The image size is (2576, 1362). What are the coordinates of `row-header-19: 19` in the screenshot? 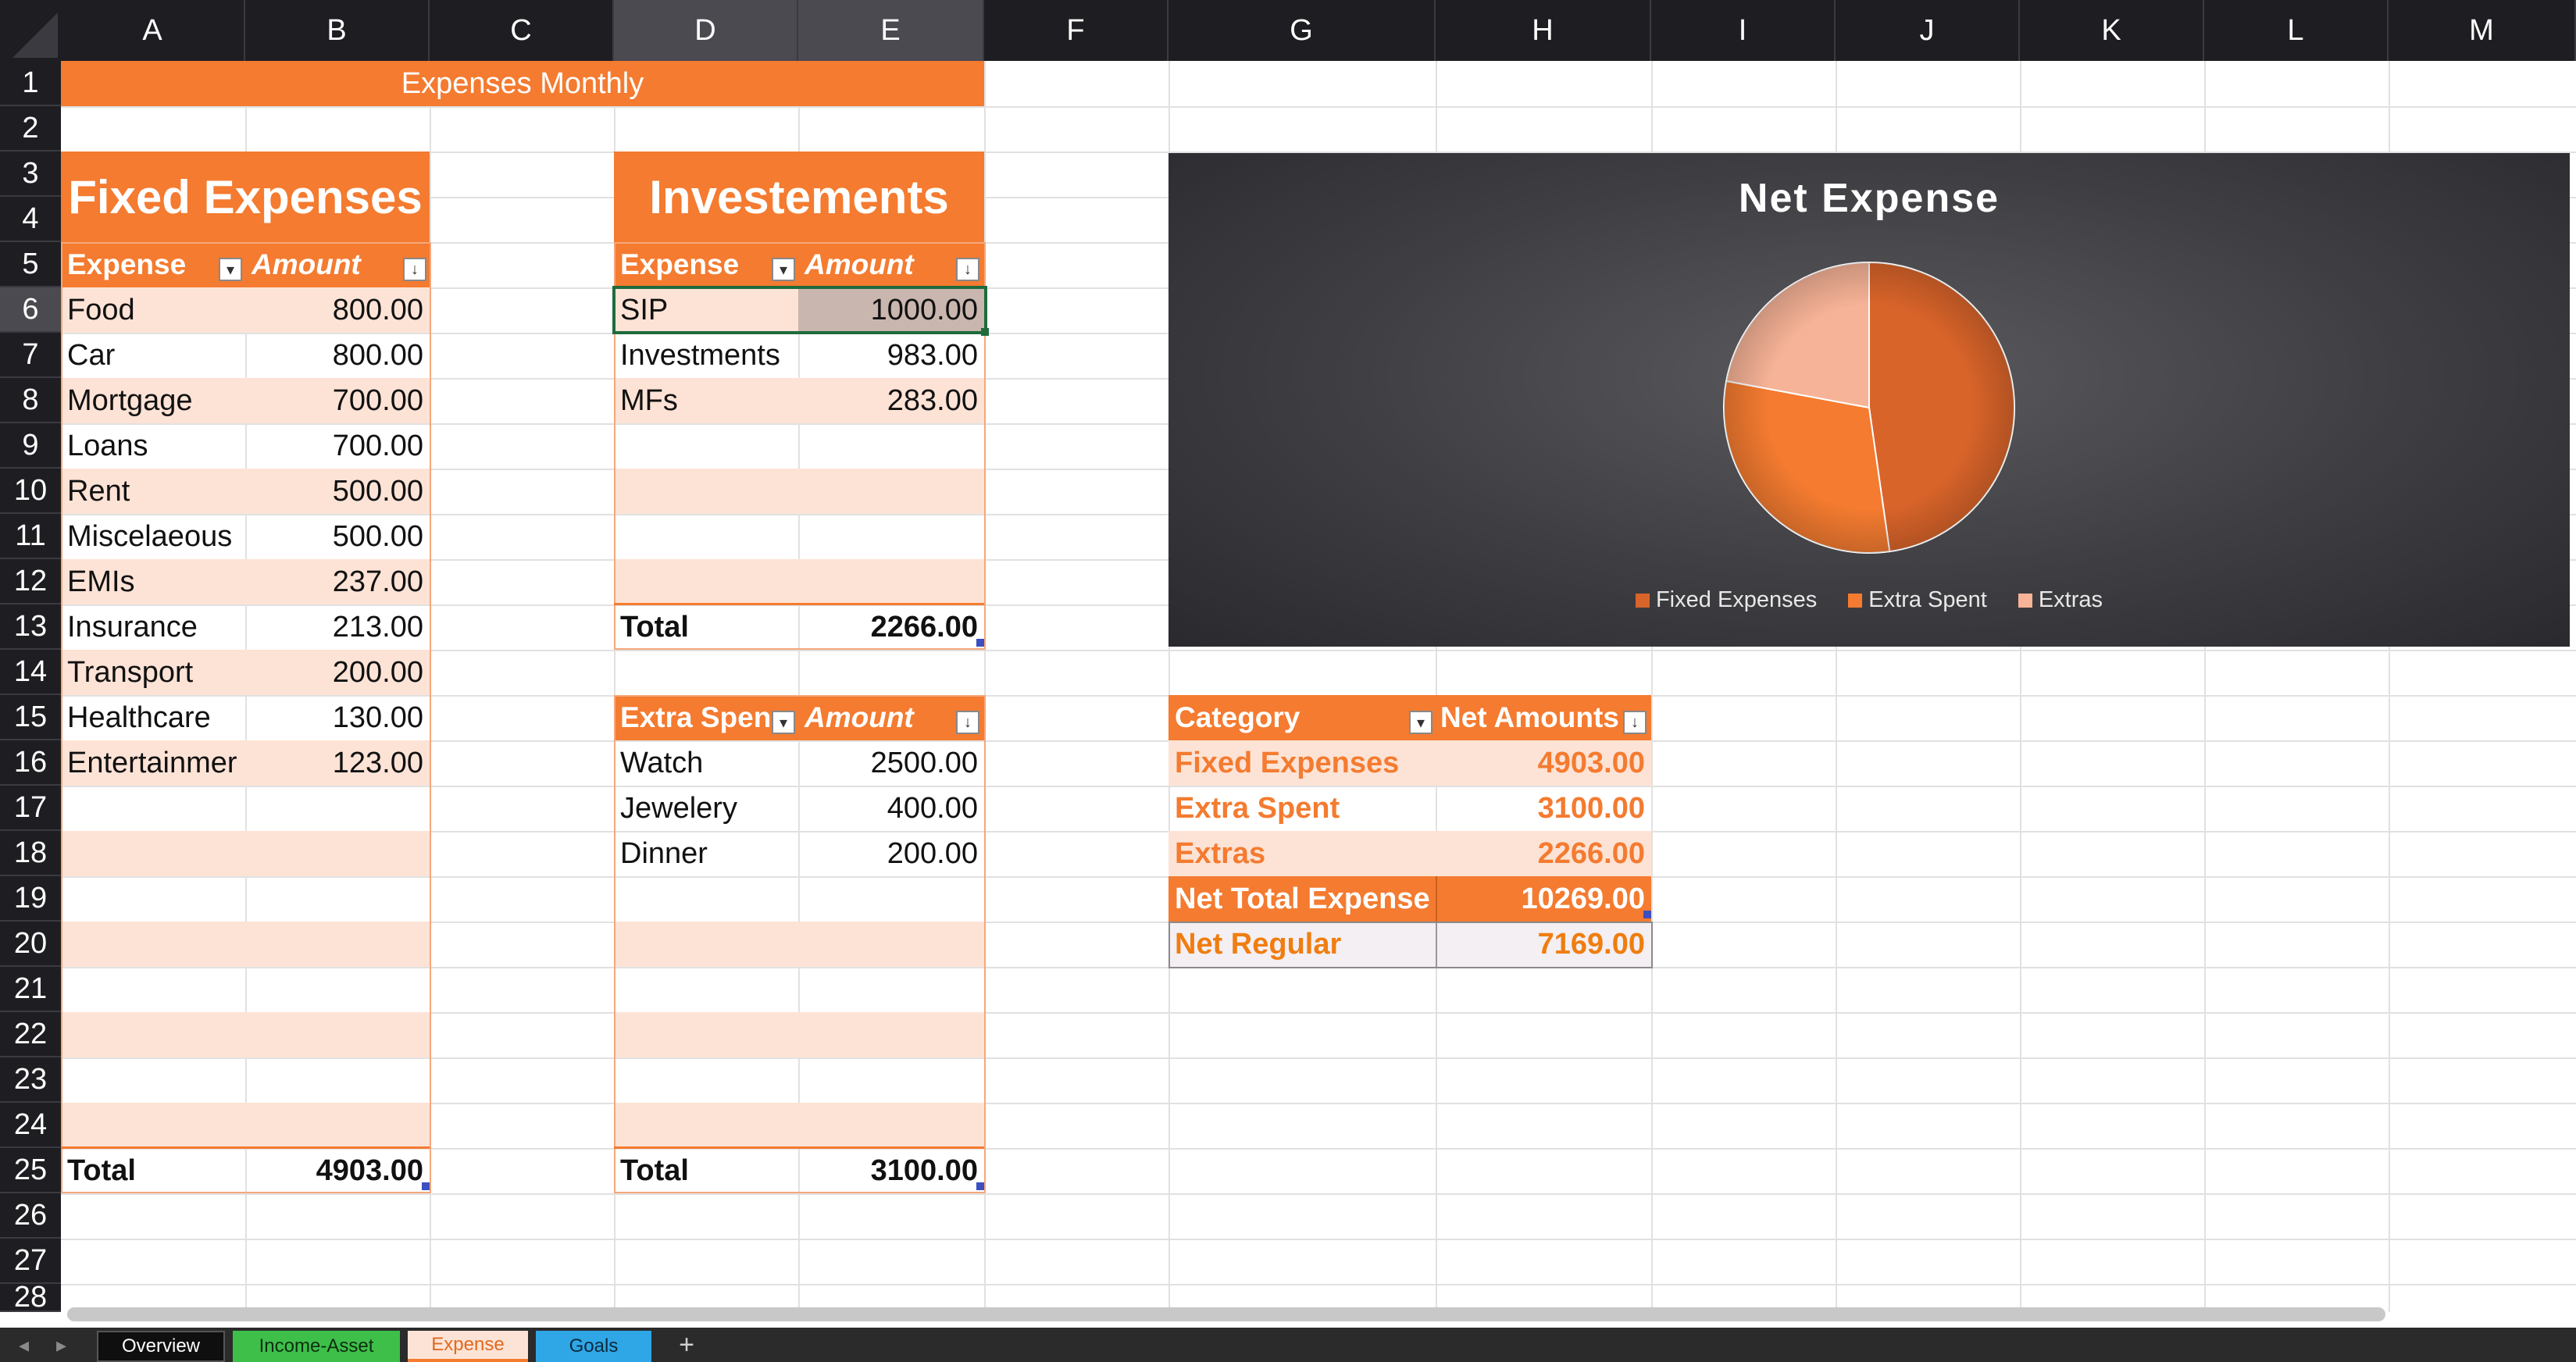 It's located at (30, 899).